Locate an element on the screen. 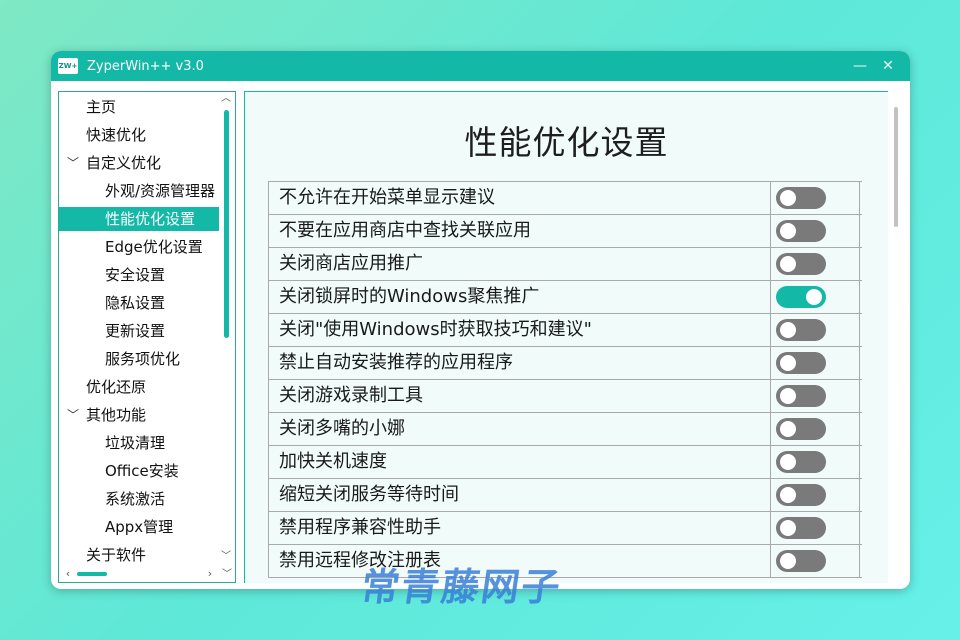 This screenshot has width=960, height=640. setting-row: 关闭多嘴的小娜 is located at coordinates (565, 429).